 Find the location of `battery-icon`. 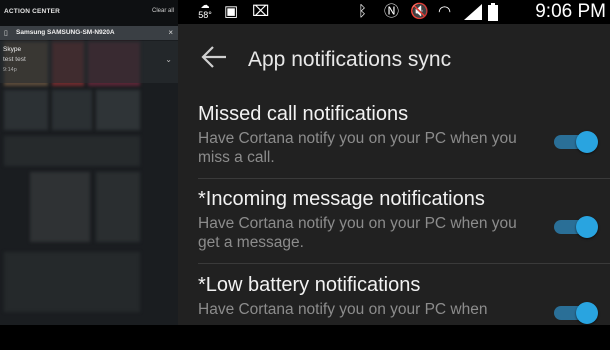

battery-icon is located at coordinates (493, 12).